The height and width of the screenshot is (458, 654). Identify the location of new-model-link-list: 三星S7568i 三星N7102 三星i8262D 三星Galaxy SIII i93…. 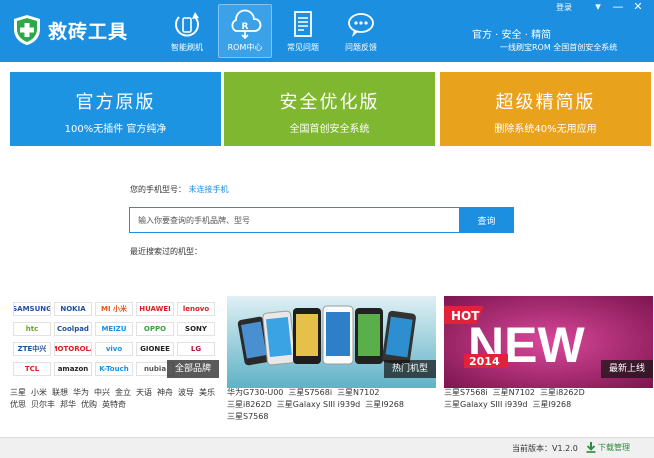
(548, 399).